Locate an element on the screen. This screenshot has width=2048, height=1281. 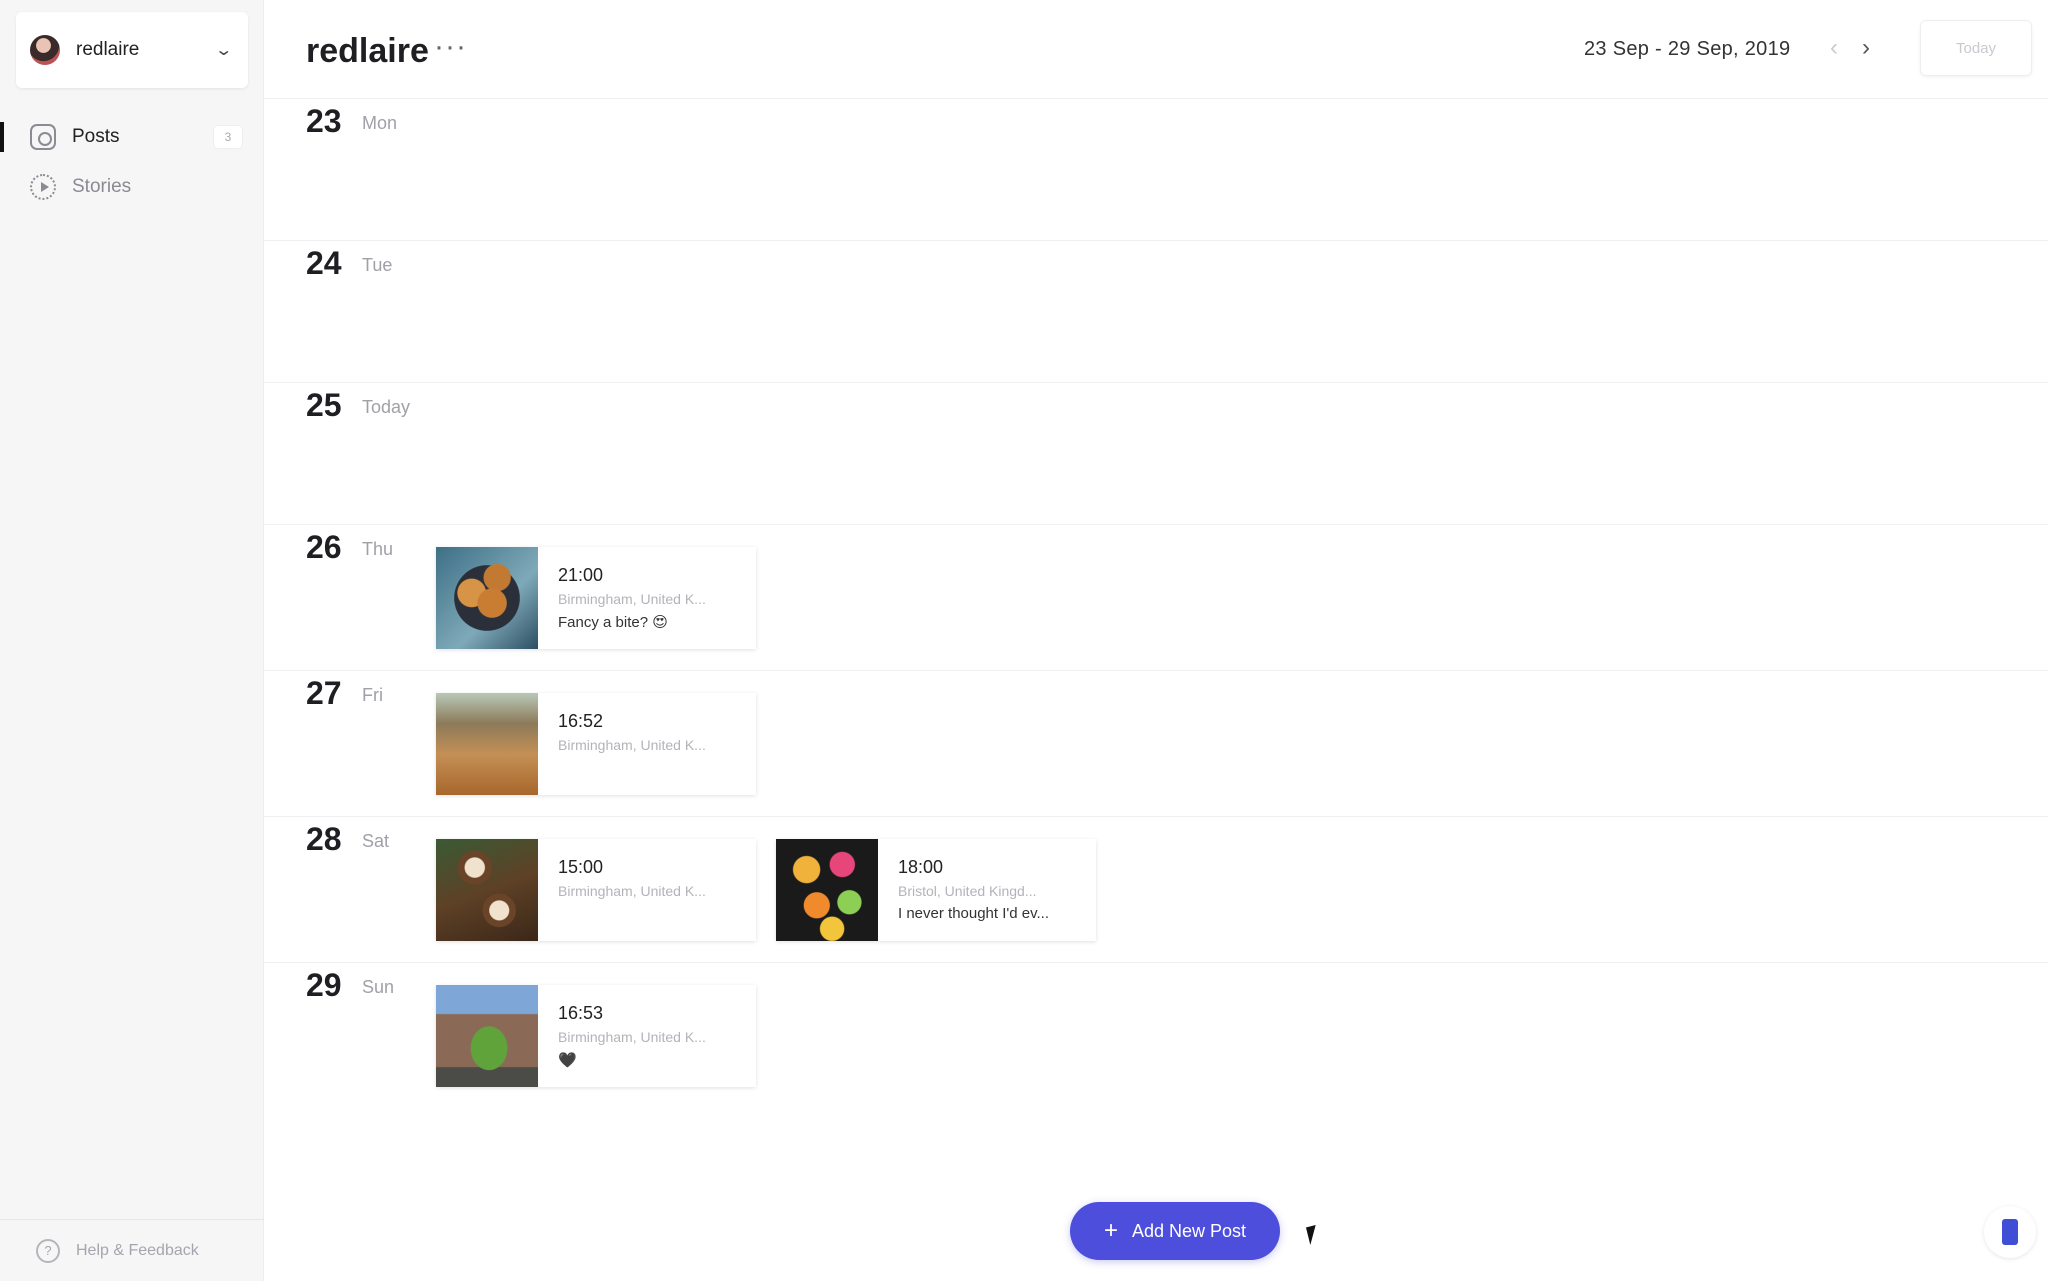
sidebar-item-label: Posts is located at coordinates (96, 136).